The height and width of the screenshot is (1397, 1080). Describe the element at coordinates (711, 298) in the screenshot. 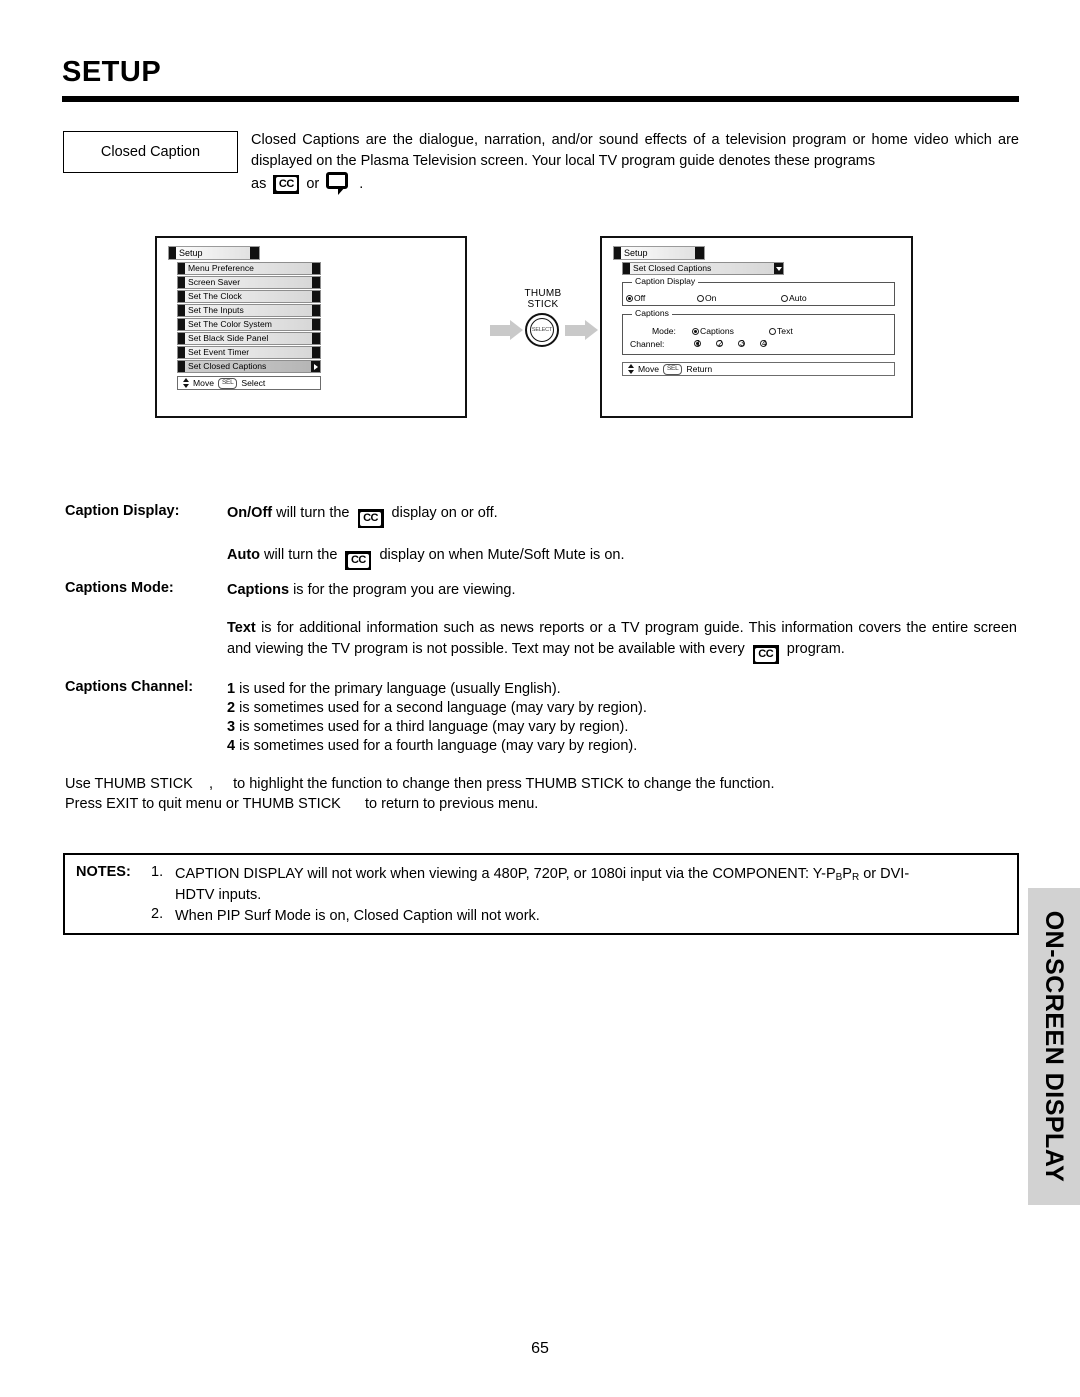

I see `option-label: On` at that location.